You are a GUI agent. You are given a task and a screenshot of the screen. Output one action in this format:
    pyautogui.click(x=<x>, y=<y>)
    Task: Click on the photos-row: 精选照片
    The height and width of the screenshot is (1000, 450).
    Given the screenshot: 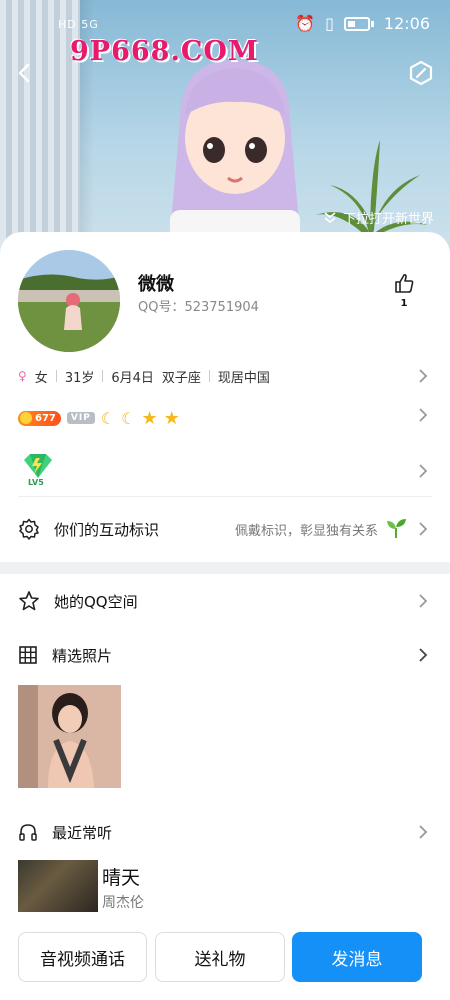 What is the action you would take?
    pyautogui.click(x=225, y=655)
    